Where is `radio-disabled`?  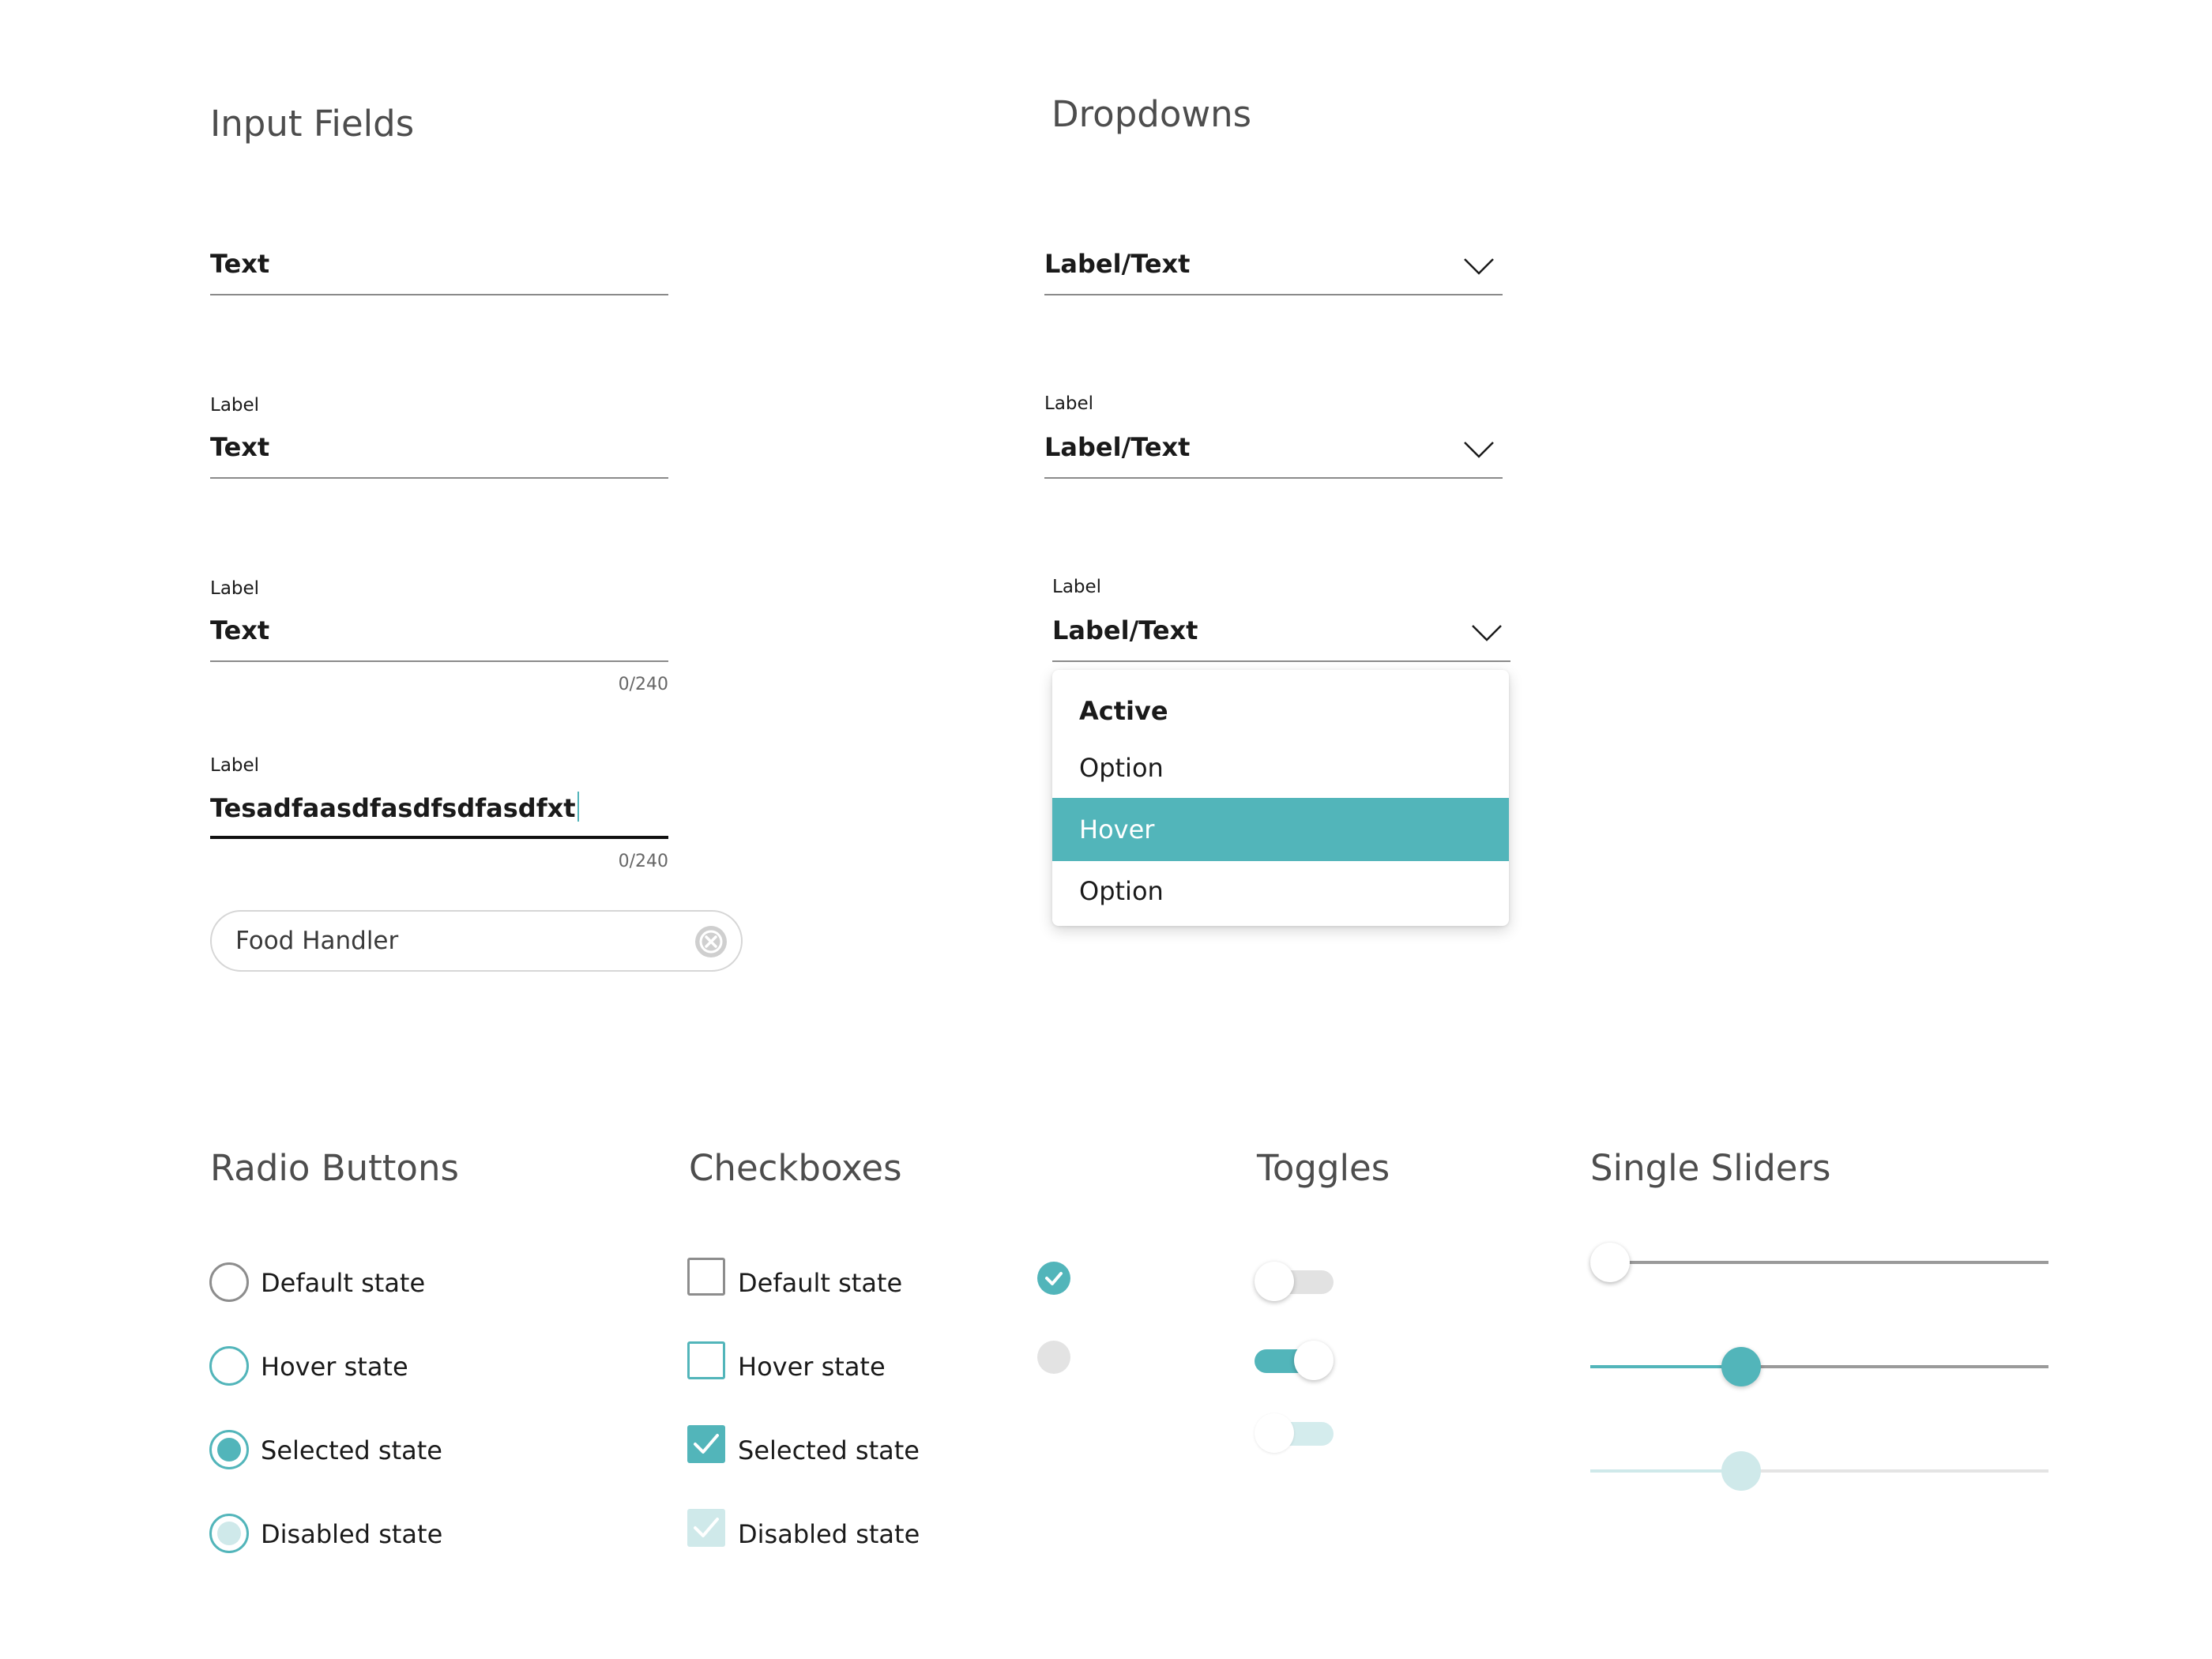 radio-disabled is located at coordinates (229, 1534).